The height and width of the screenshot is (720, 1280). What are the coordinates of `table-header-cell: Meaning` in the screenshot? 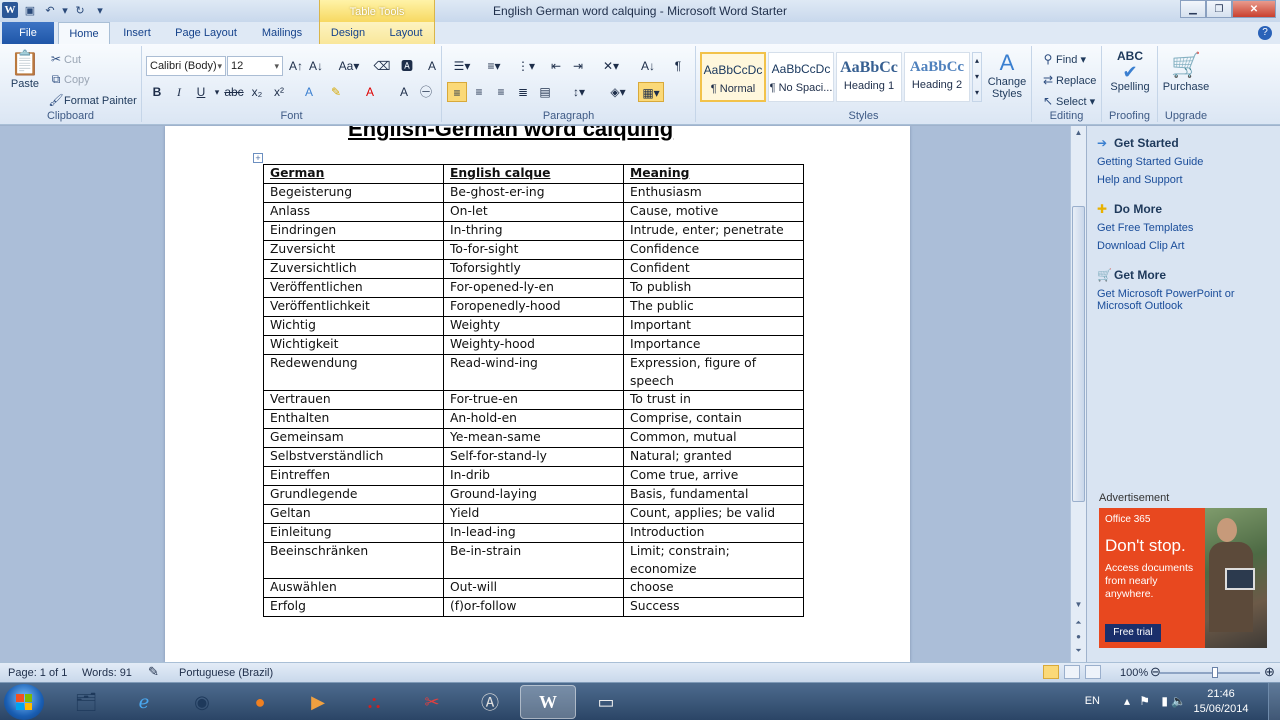 It's located at (713, 174).